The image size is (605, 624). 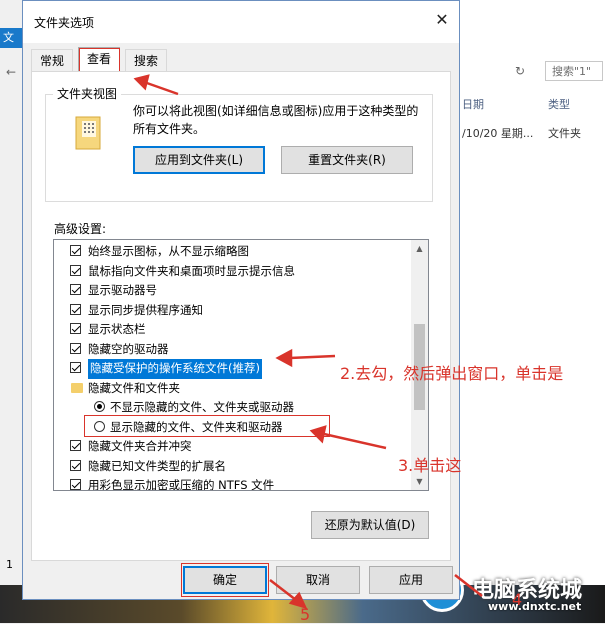 What do you see at coordinates (452, 373) in the screenshot?
I see `step2-annotation: 2.去勾，然后弹出窗口，单击是` at bounding box center [452, 373].